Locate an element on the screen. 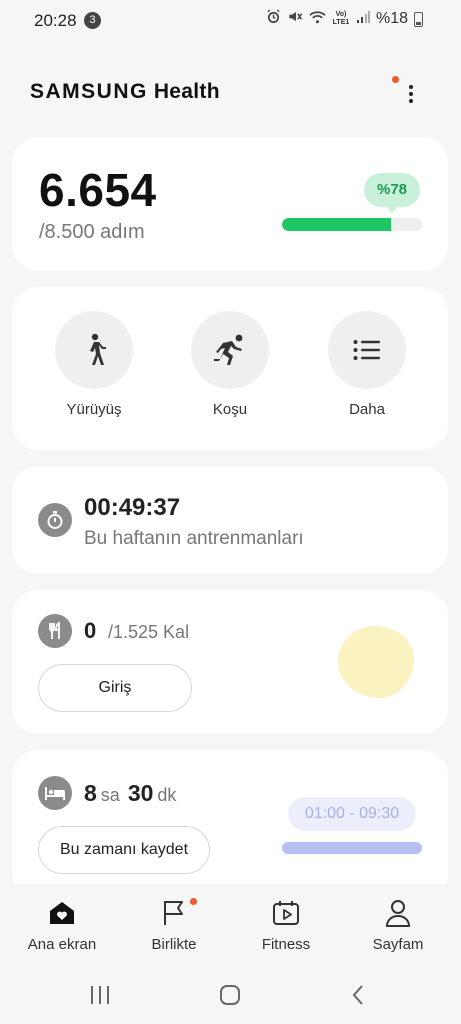  food-card: 0 /1.525 Kal Giriş is located at coordinates (230, 662).